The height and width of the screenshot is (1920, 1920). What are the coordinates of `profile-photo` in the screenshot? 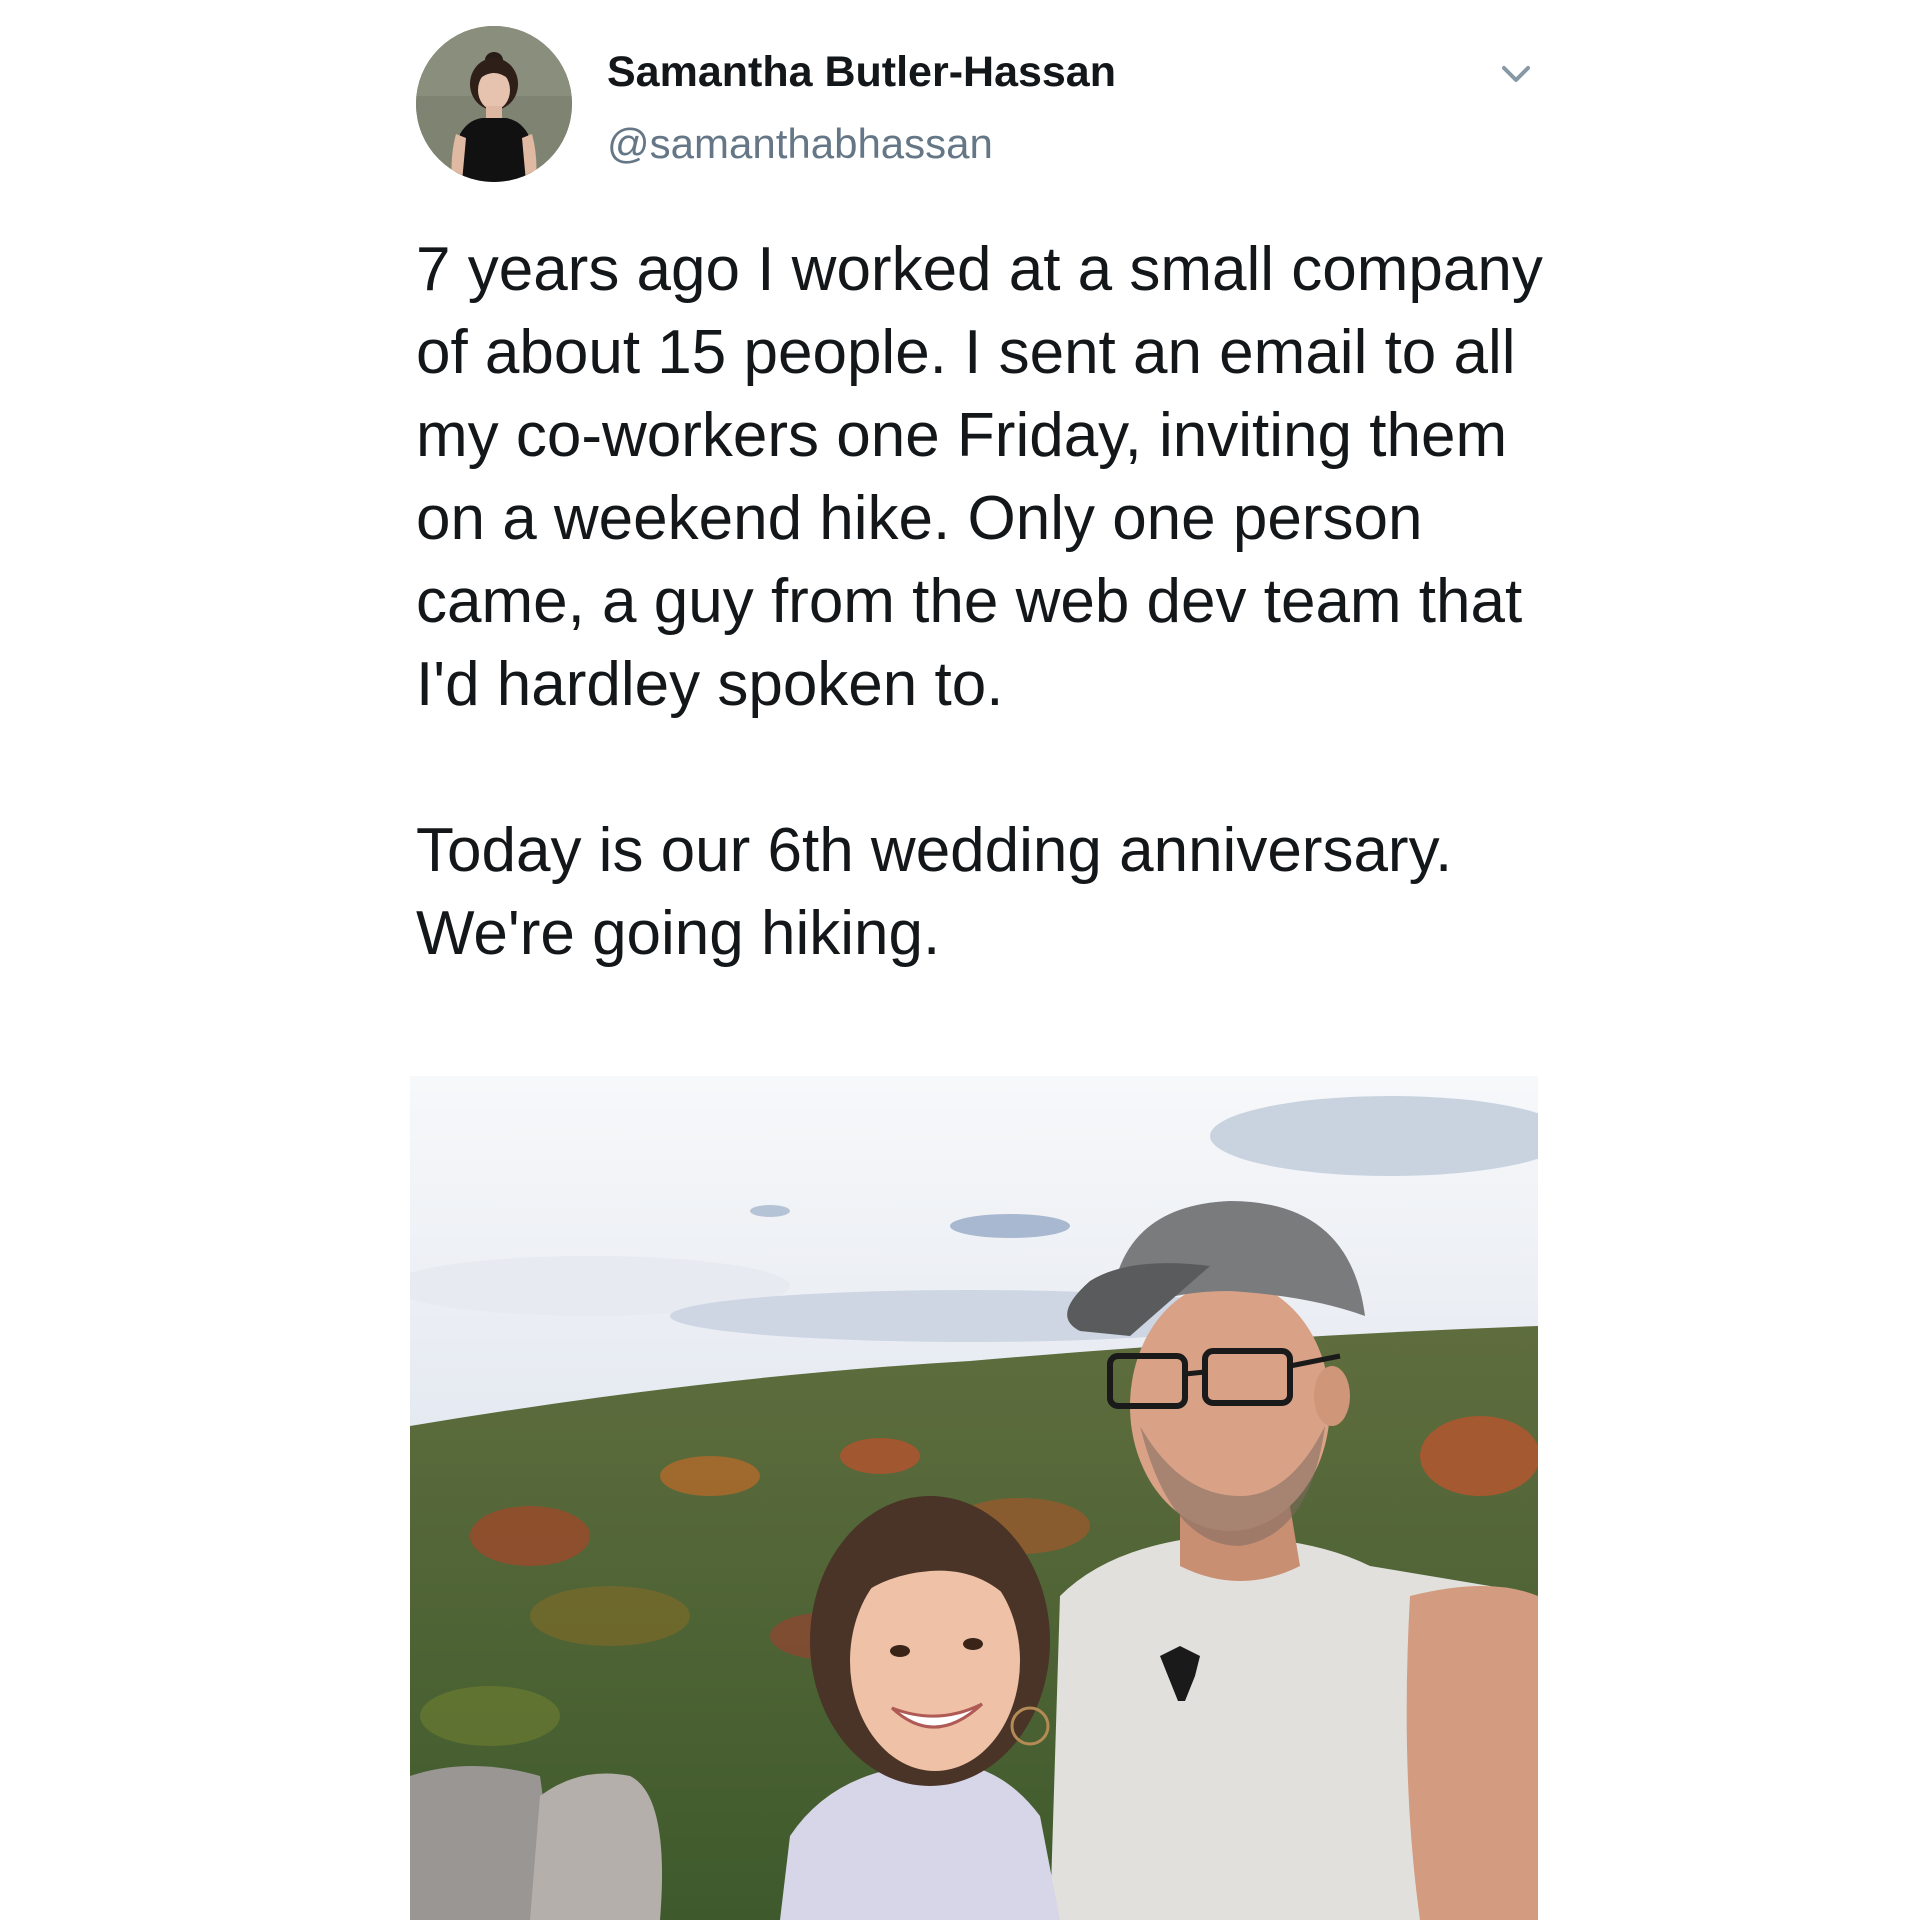 It's located at (494, 104).